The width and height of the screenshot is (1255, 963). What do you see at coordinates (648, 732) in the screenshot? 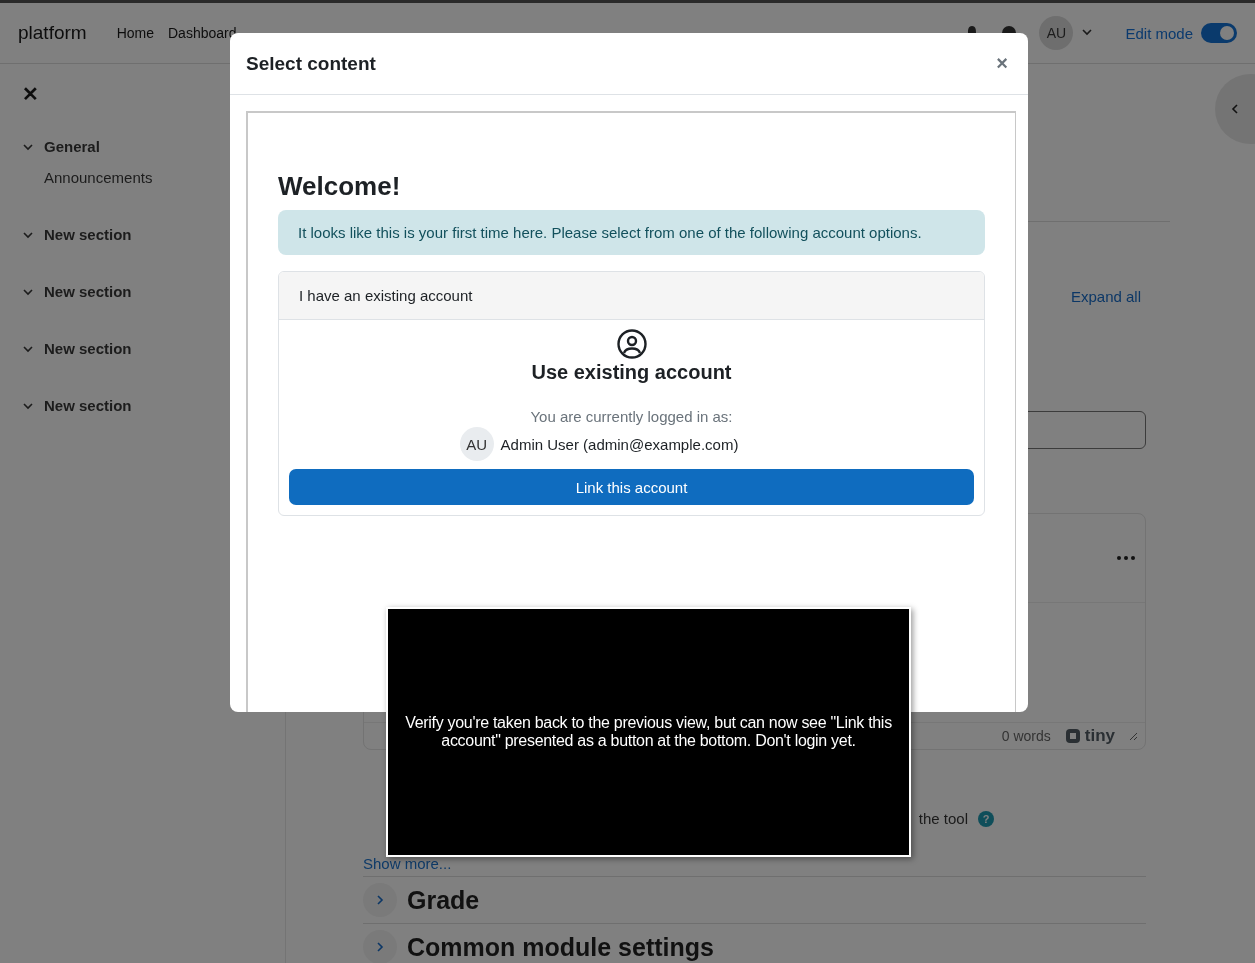
I see `caption-text: Verify you're taken back to the previous view, but can now see "Link this account" presented as a button at the bottom. Don't login yet.` at bounding box center [648, 732].